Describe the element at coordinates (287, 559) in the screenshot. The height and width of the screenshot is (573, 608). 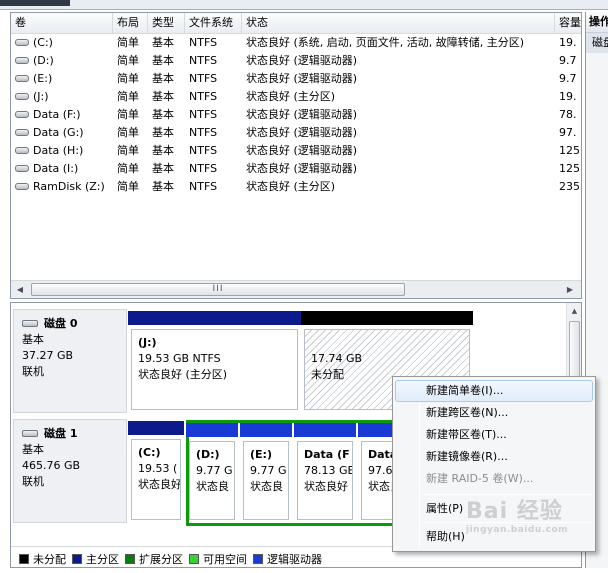
I see `legend-item: 逻辑驱动器` at that location.